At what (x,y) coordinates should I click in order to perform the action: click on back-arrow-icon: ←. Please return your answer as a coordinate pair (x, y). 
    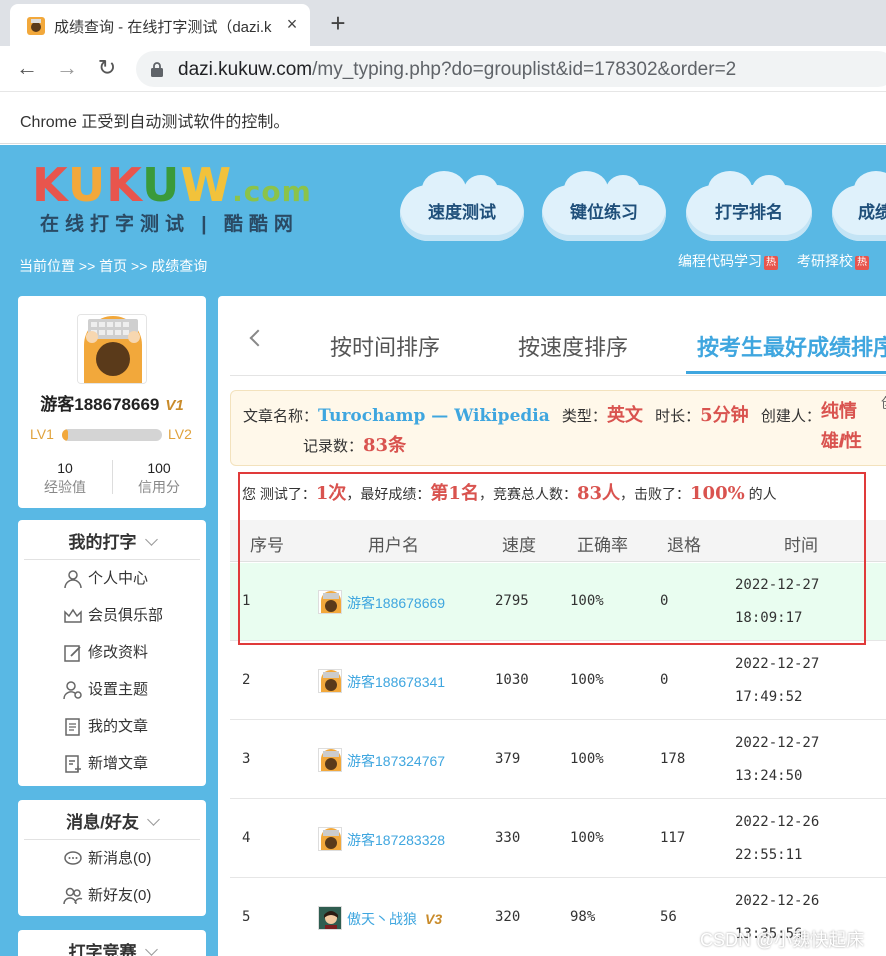
    Looking at the image, I should click on (27, 68).